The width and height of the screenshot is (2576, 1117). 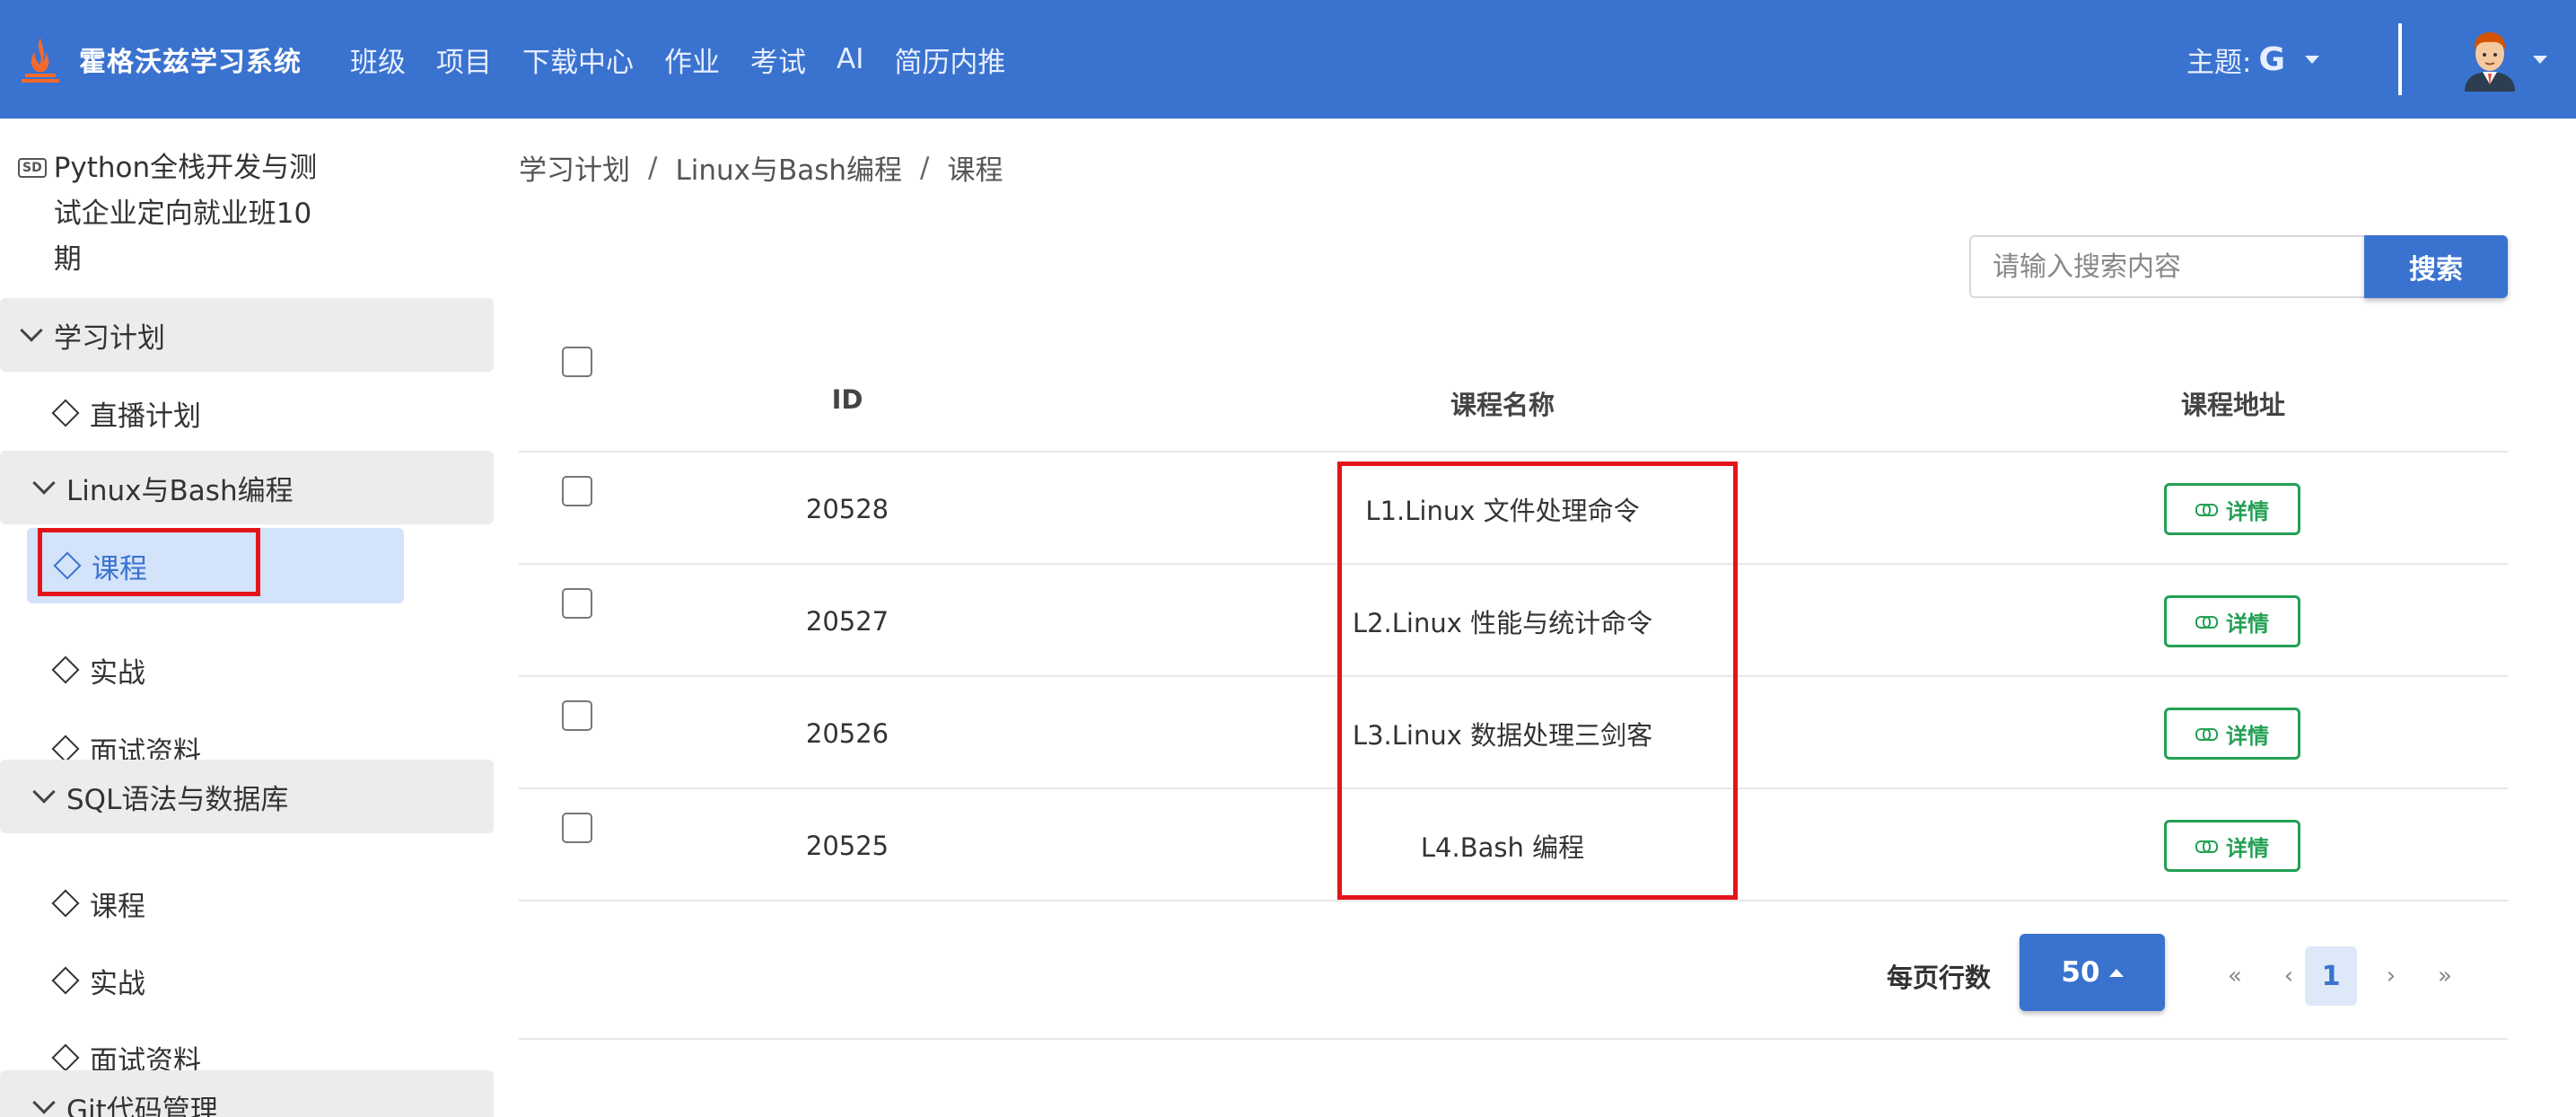 What do you see at coordinates (2116, 972) in the screenshot?
I see `caret-up-icon` at bounding box center [2116, 972].